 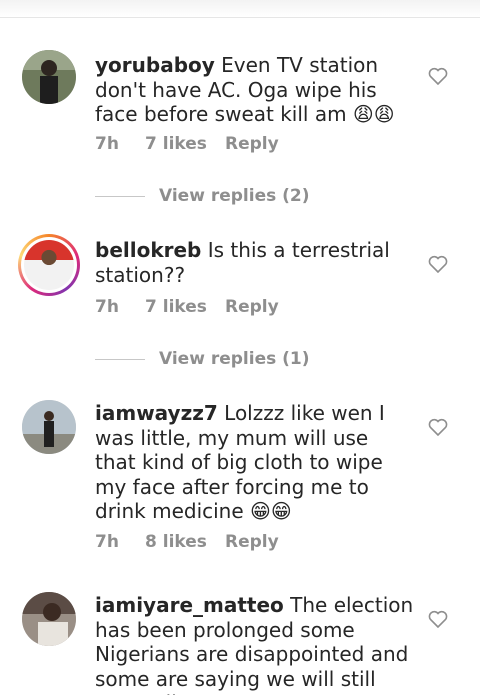 I want to click on avatar-yorubaboy, so click(x=49, y=77).